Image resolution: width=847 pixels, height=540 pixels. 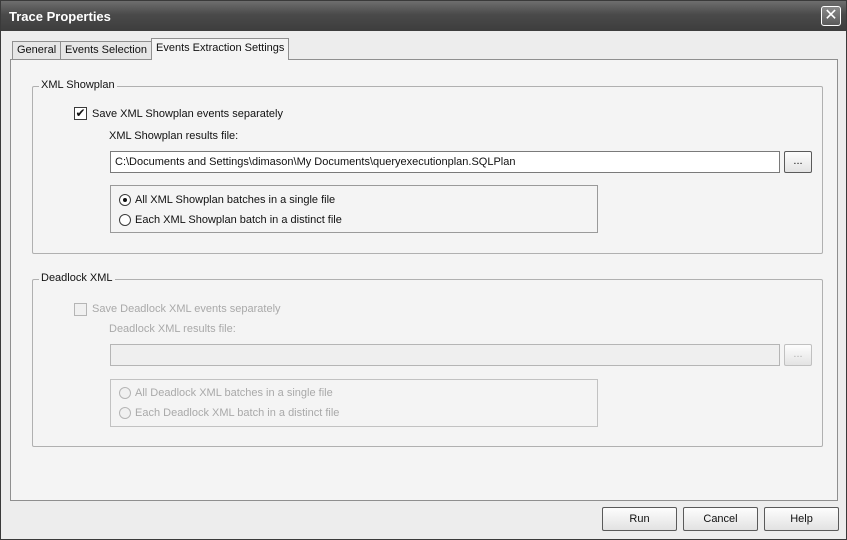 I want to click on deadlock-xml-single-file-radio, so click(x=125, y=393).